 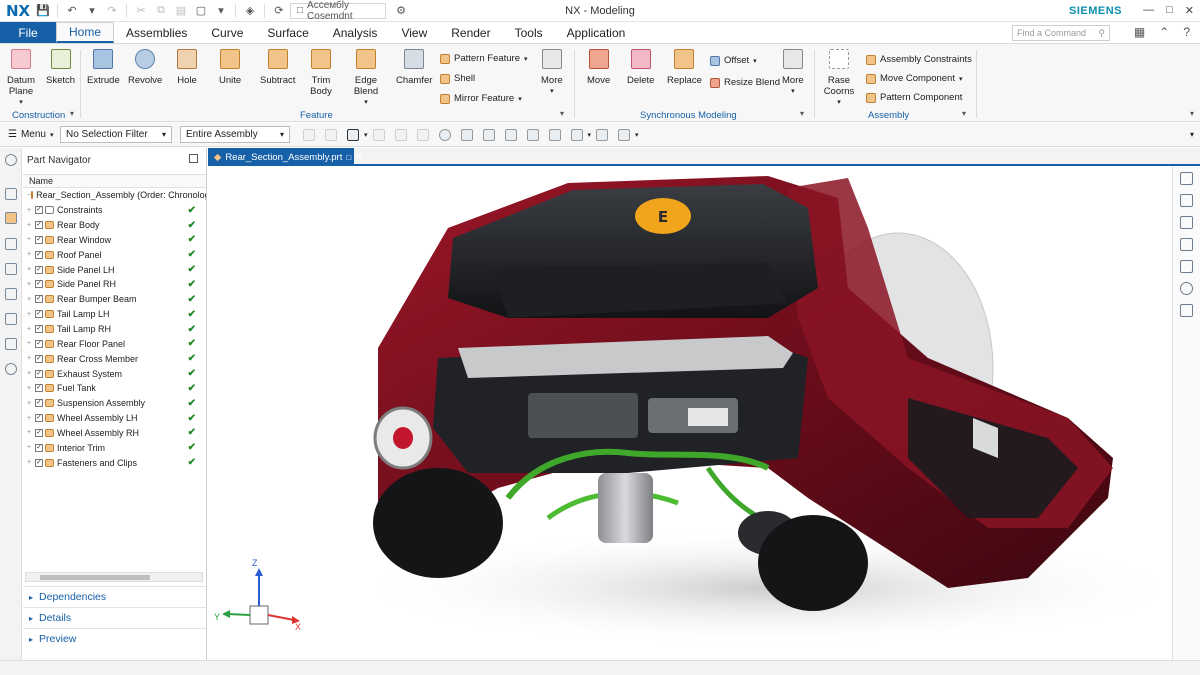 What do you see at coordinates (11, 244) in the screenshot?
I see `constraint-navigator-icon` at bounding box center [11, 244].